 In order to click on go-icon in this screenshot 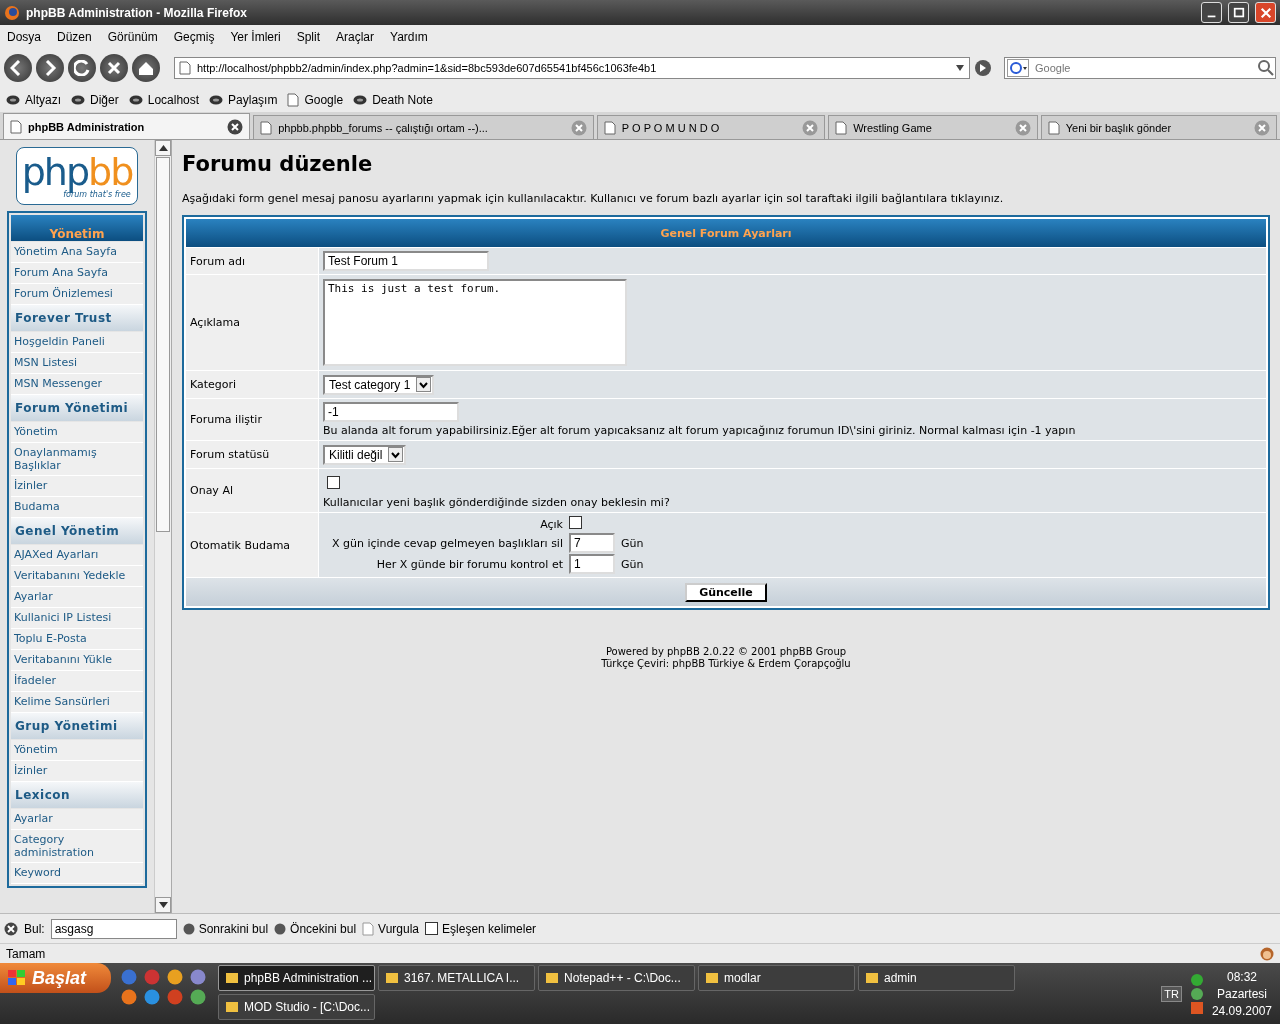, I will do `click(983, 67)`.